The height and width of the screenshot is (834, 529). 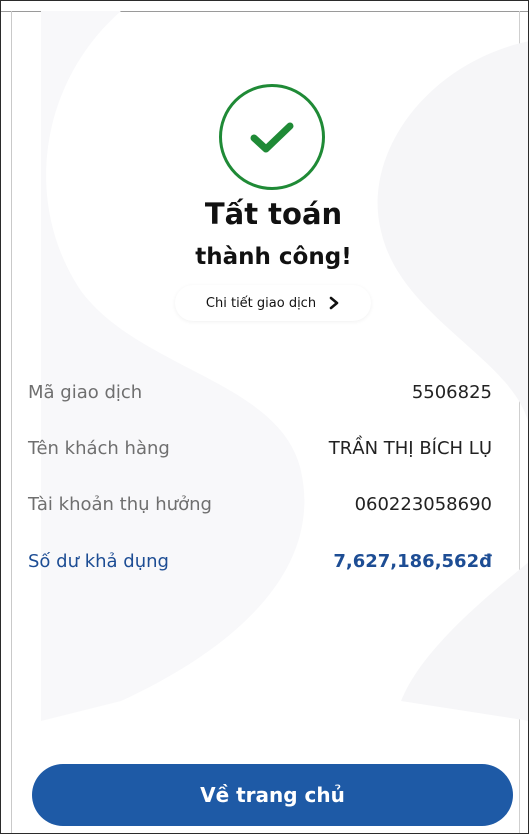 What do you see at coordinates (120, 504) in the screenshot?
I see `detail-label: Tài khoản thụ hưởng` at bounding box center [120, 504].